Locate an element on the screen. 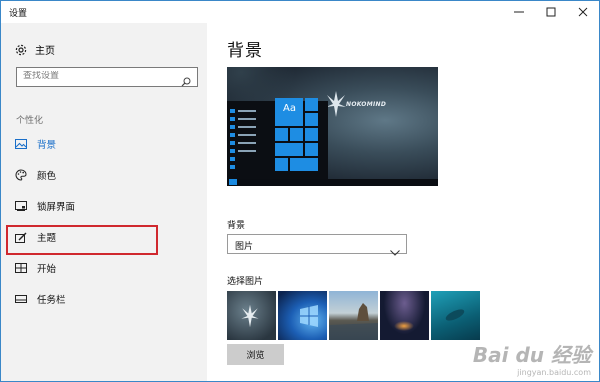 The width and height of the screenshot is (600, 382). close-button is located at coordinates (583, 12).